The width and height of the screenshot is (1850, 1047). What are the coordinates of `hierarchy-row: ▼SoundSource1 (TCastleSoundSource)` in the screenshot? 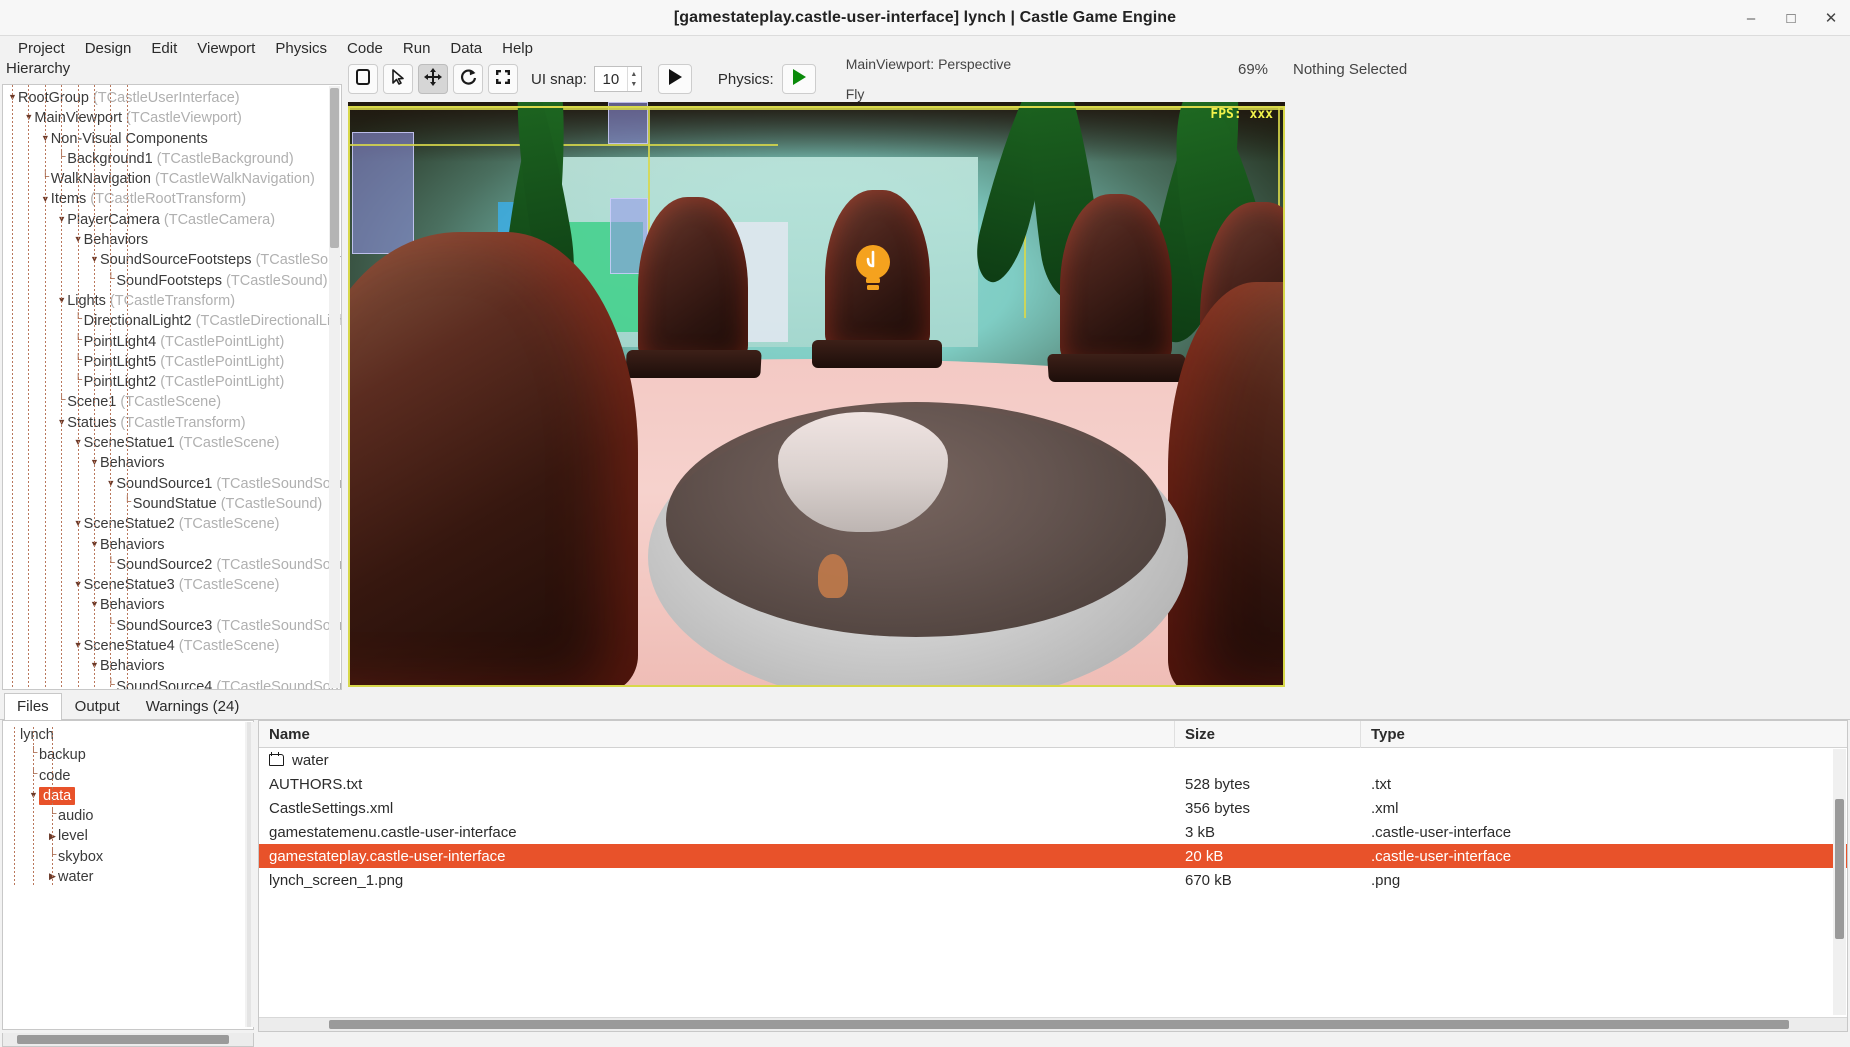 It's located at (172, 484).